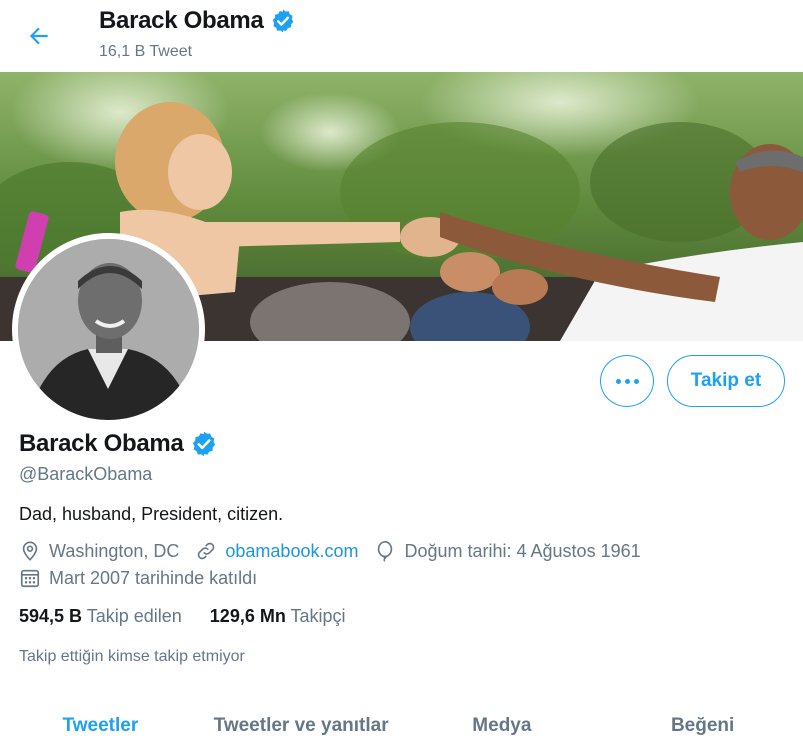 Image resolution: width=803 pixels, height=751 pixels. Describe the element at coordinates (30, 578) in the screenshot. I see `calendar-icon` at that location.